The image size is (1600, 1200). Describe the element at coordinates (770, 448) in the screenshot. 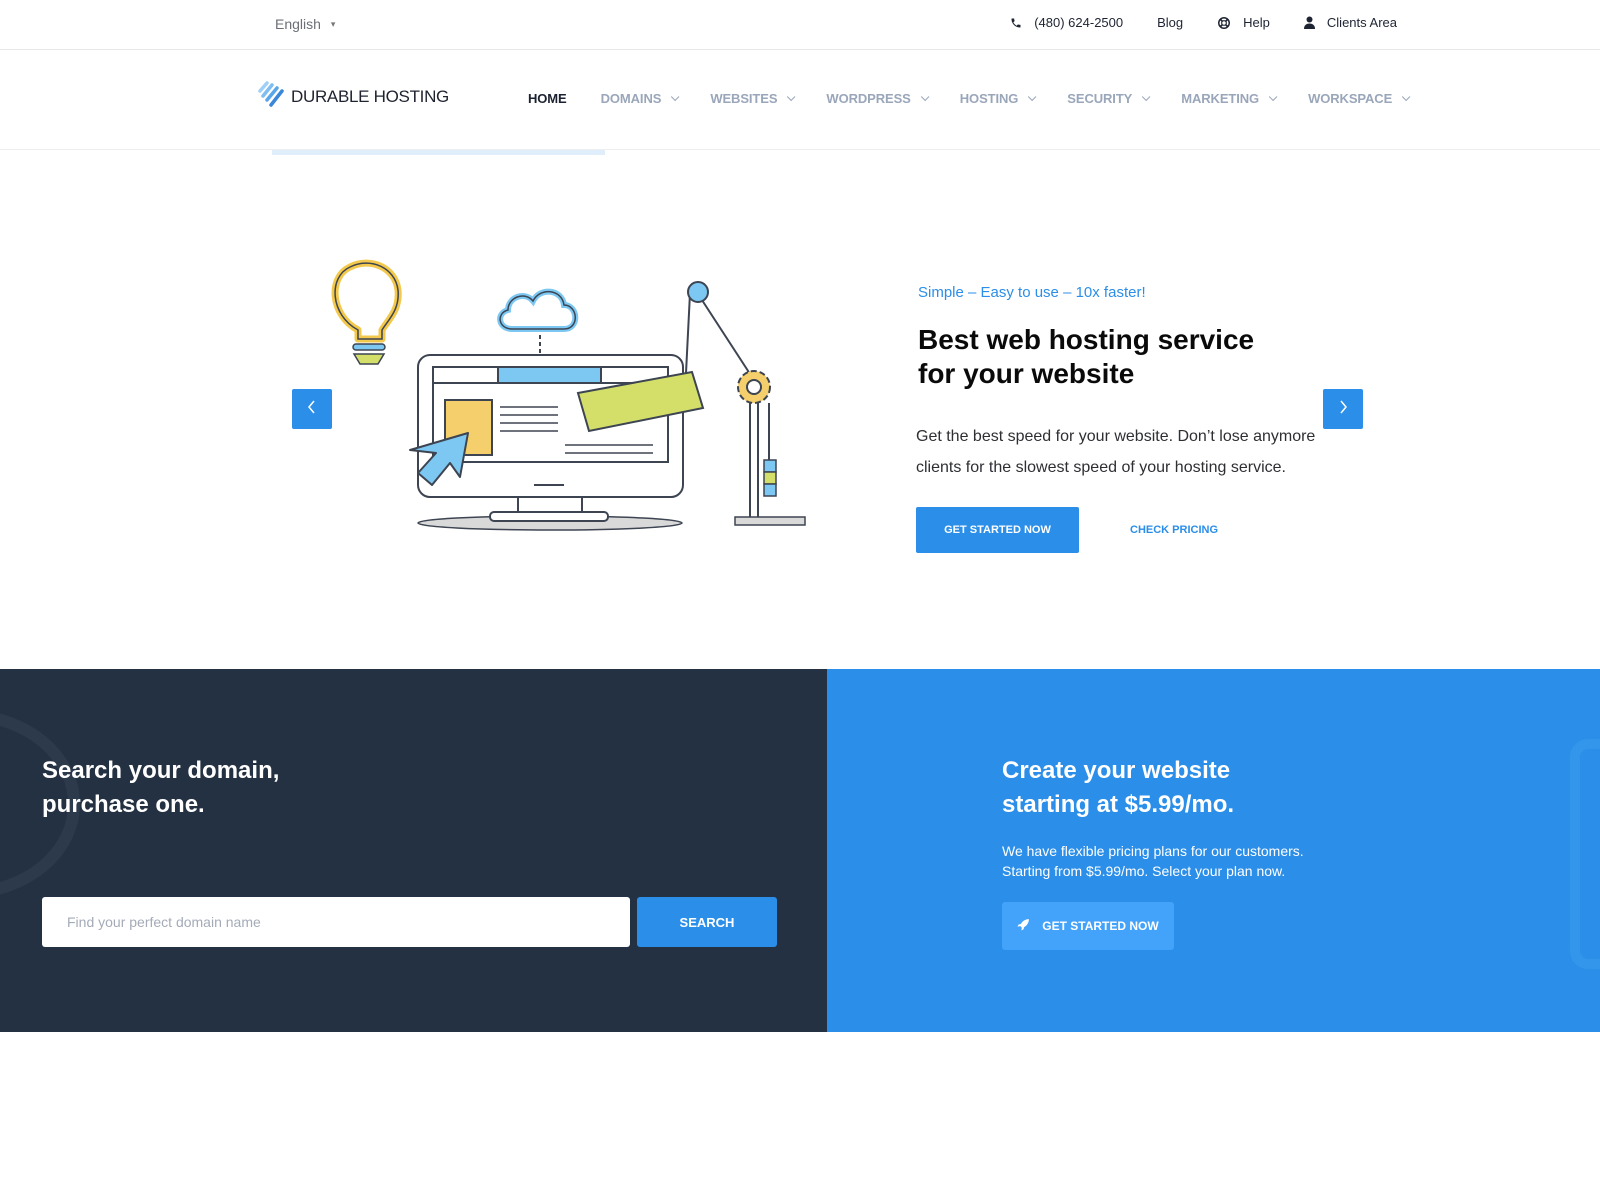

I see `gear-icon` at that location.